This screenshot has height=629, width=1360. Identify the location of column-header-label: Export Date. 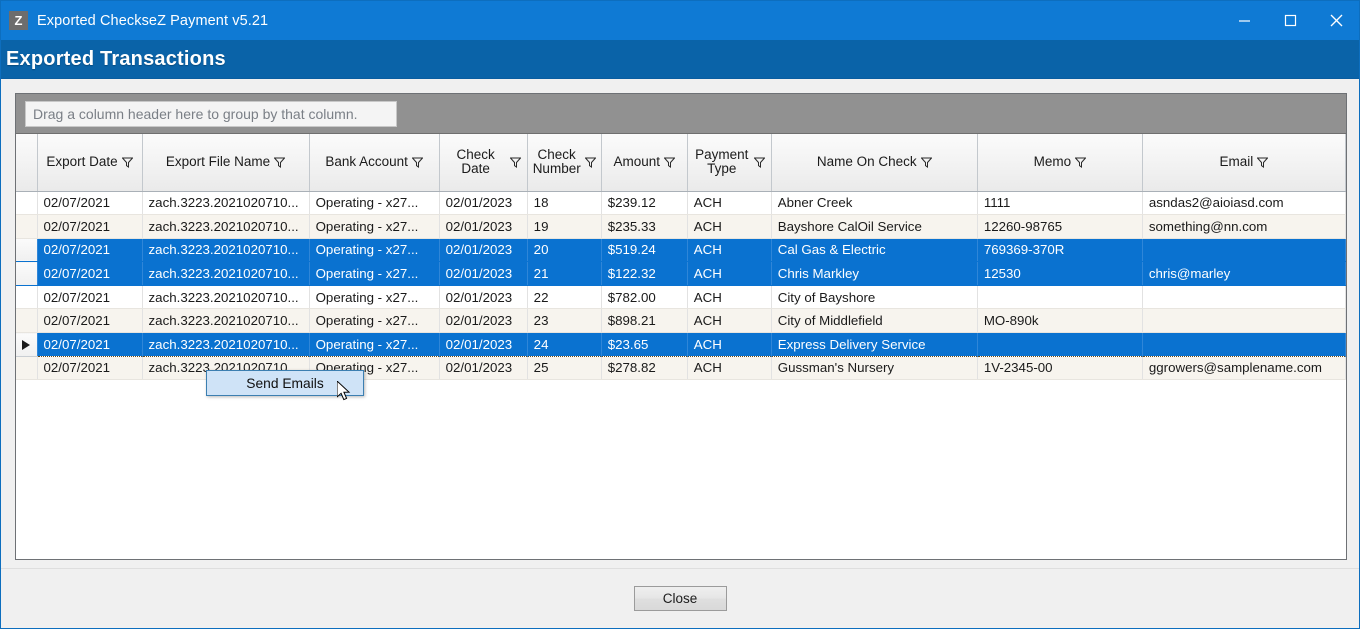
(82, 162).